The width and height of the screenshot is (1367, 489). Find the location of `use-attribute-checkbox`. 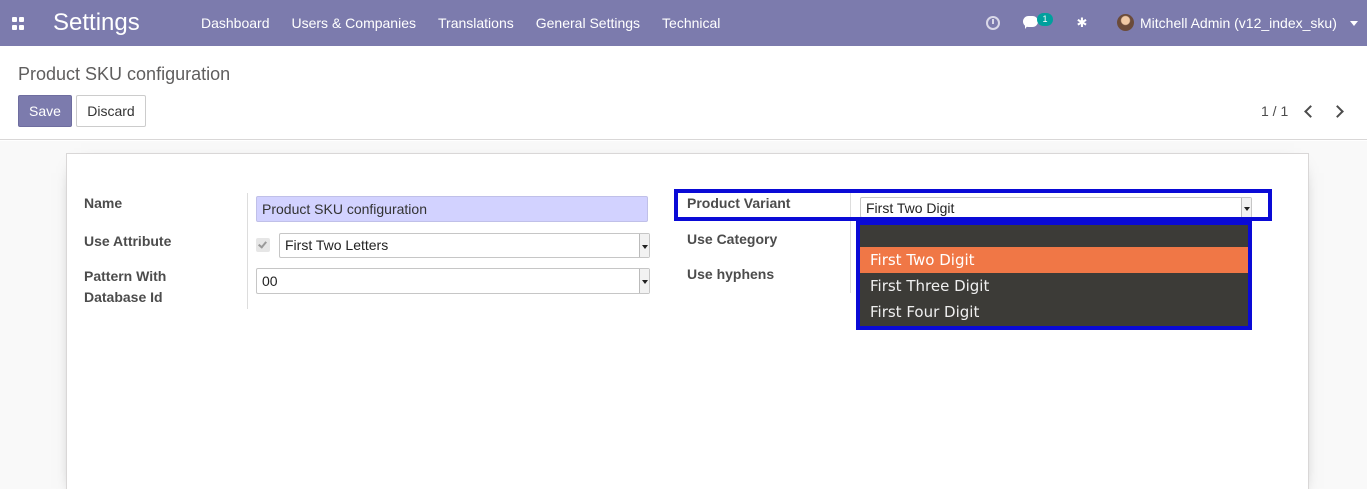

use-attribute-checkbox is located at coordinates (263, 245).